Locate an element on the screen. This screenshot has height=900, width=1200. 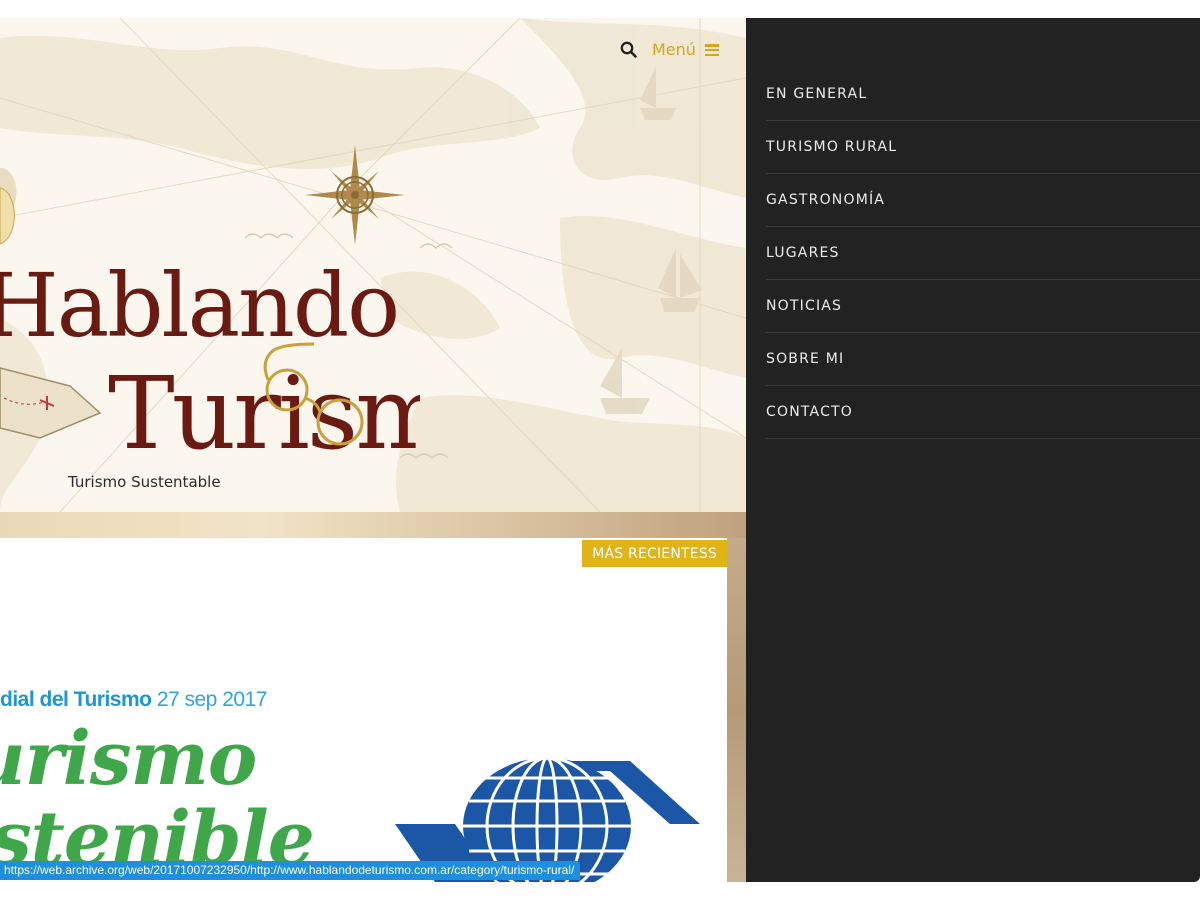
post-image-caption: dial del Turismo 27 sep 2017 is located at coordinates (133, 700).